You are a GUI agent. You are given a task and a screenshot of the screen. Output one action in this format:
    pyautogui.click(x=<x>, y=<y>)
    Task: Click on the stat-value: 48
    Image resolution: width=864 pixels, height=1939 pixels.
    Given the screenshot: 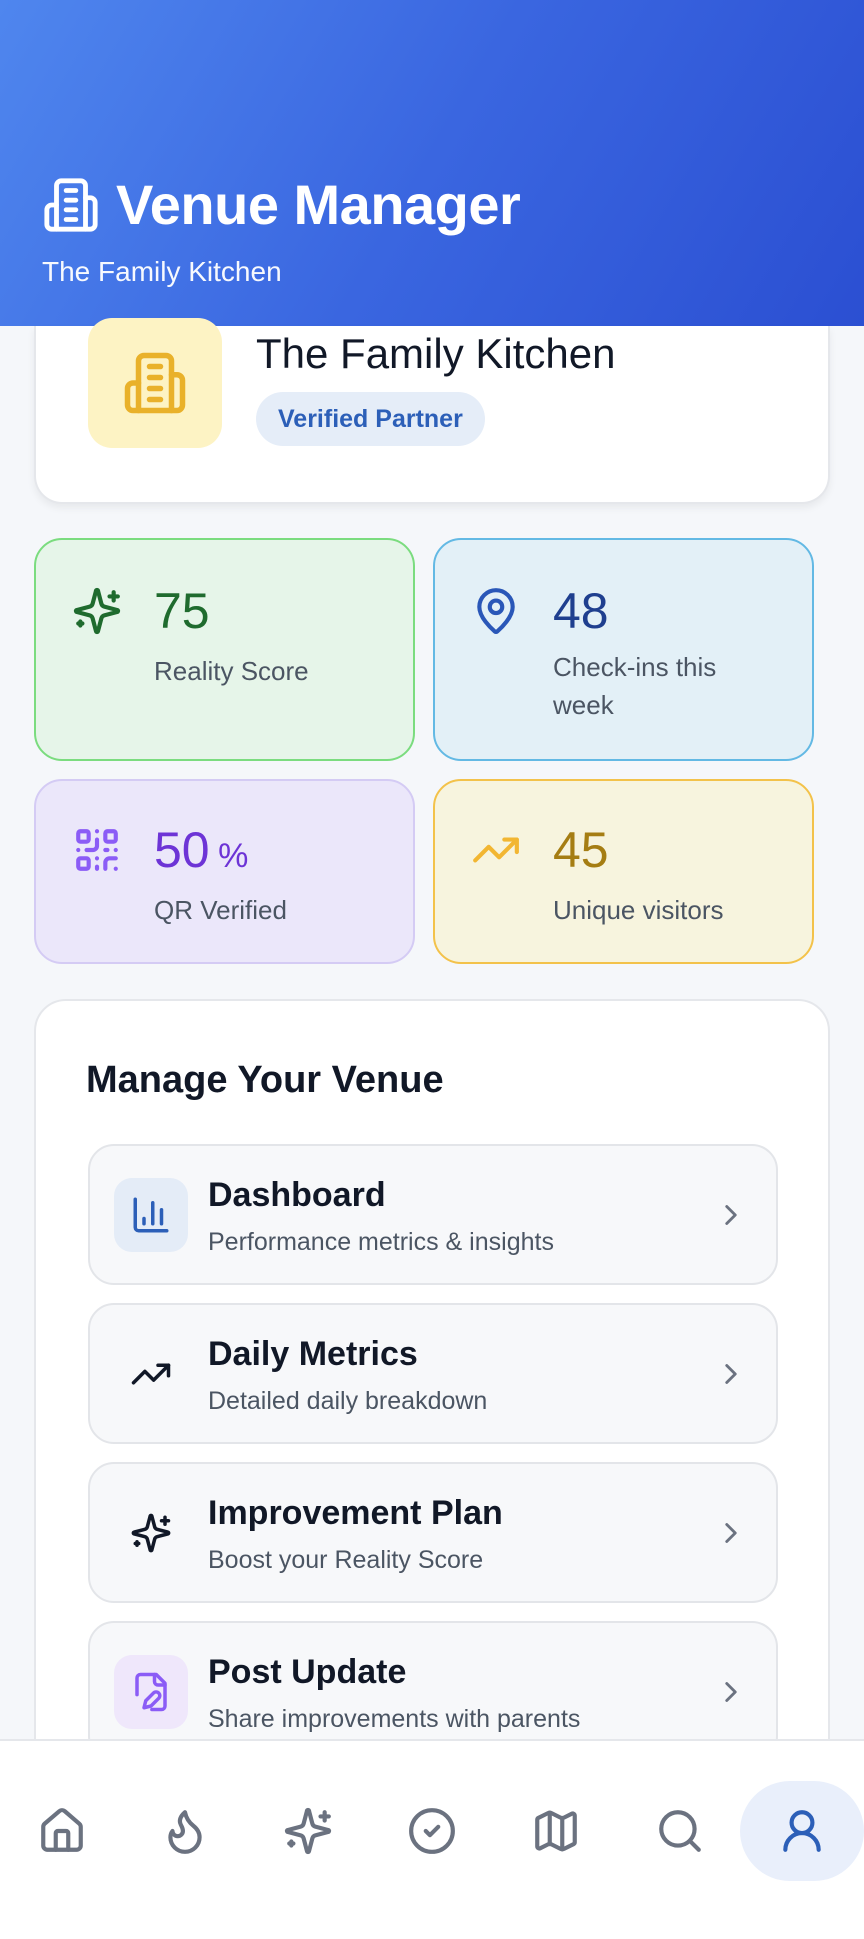 What is the action you would take?
    pyautogui.click(x=581, y=611)
    